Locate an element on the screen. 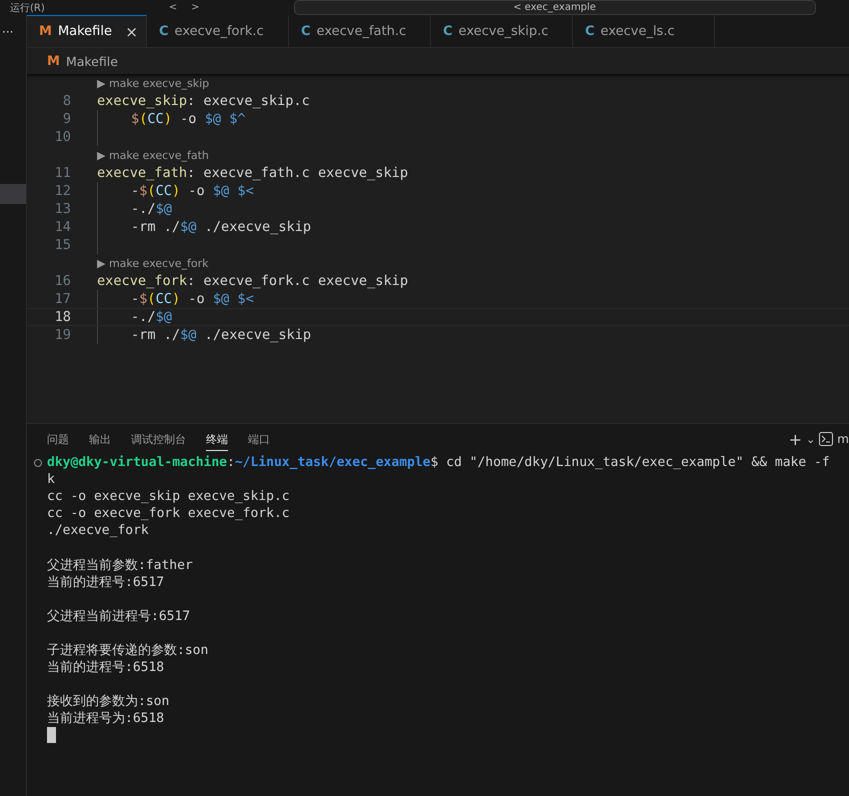 The image size is (849, 796). command-decoration-icon is located at coordinates (38, 463).